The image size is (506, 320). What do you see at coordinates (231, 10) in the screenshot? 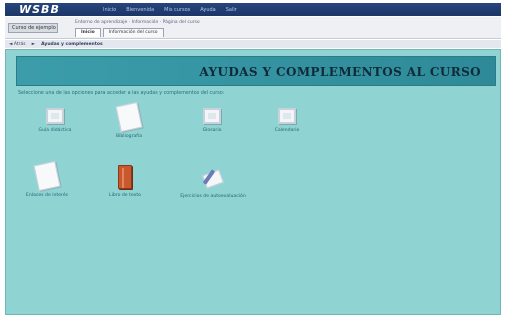
I see `menu-item-salir: Salir` at bounding box center [231, 10].